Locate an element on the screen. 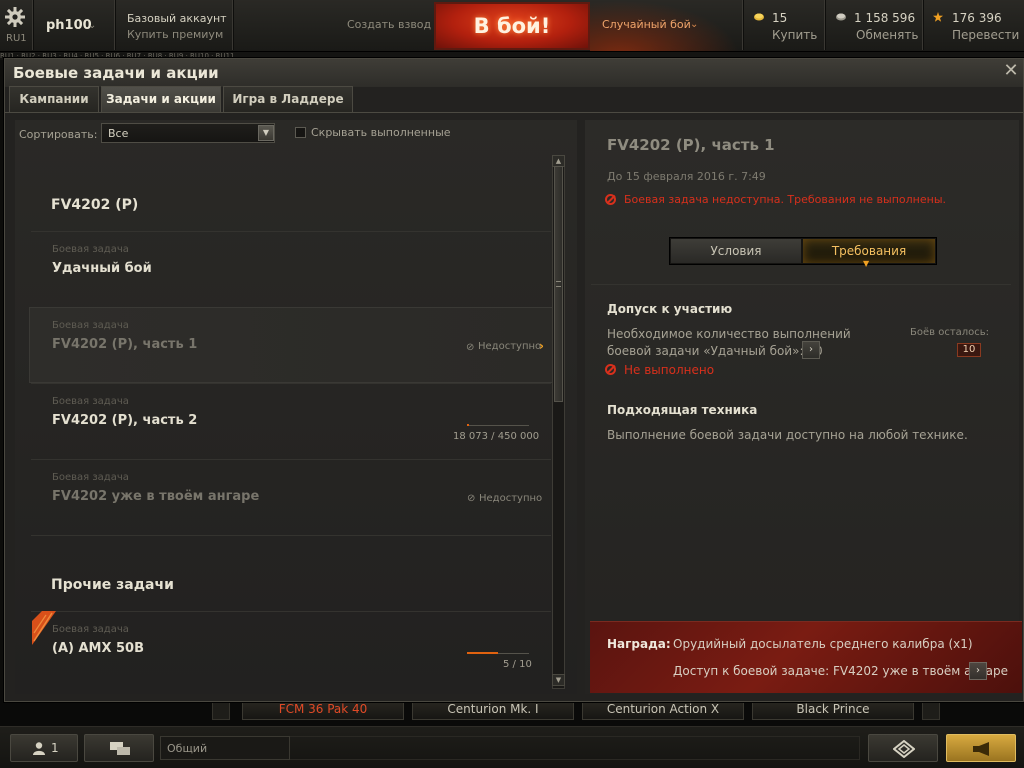 The width and height of the screenshot is (1024, 768). quest-name: FV4202 (P), часть 1 is located at coordinates (125, 344).